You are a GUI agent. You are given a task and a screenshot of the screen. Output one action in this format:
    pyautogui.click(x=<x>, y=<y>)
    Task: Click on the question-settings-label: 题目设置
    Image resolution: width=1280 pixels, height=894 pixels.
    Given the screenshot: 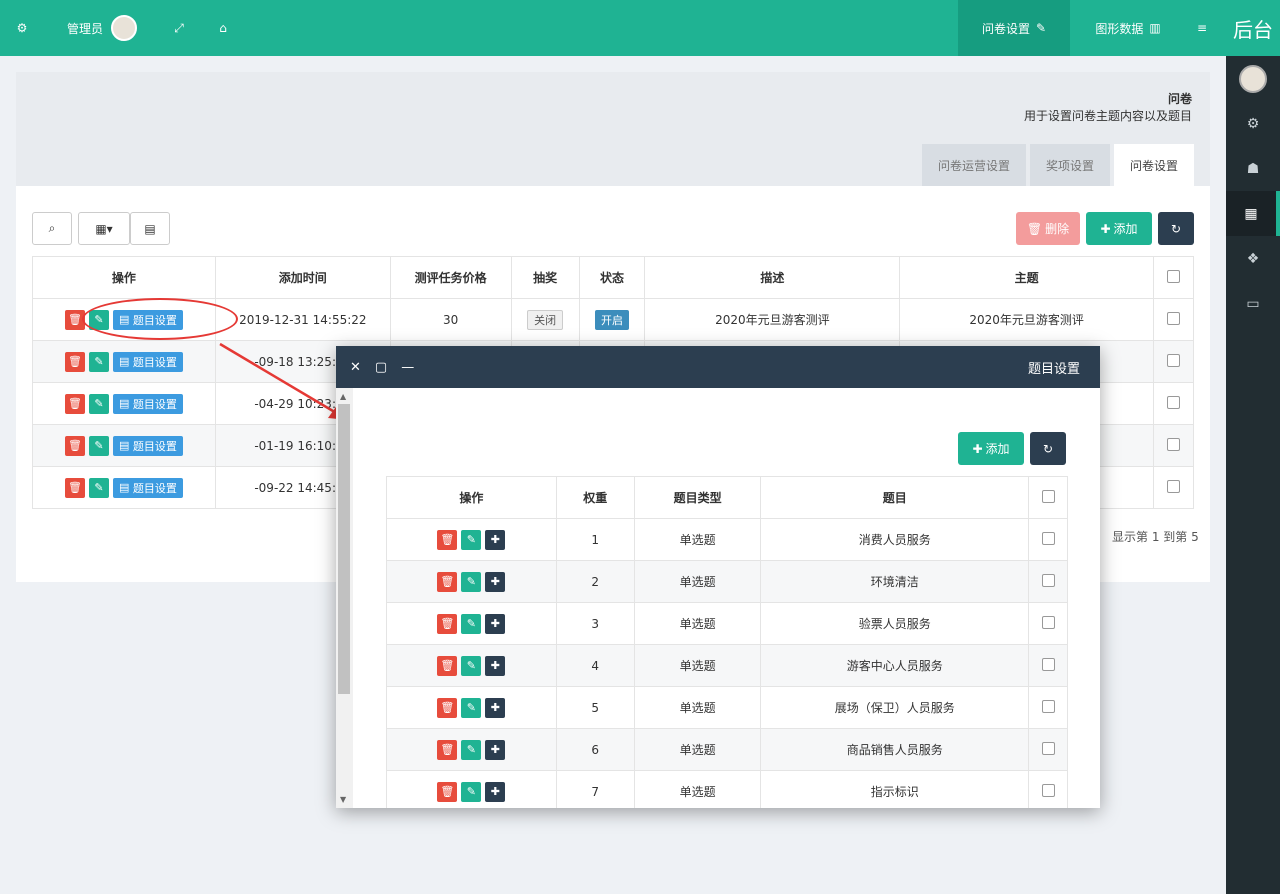 What is the action you would take?
    pyautogui.click(x=154, y=404)
    